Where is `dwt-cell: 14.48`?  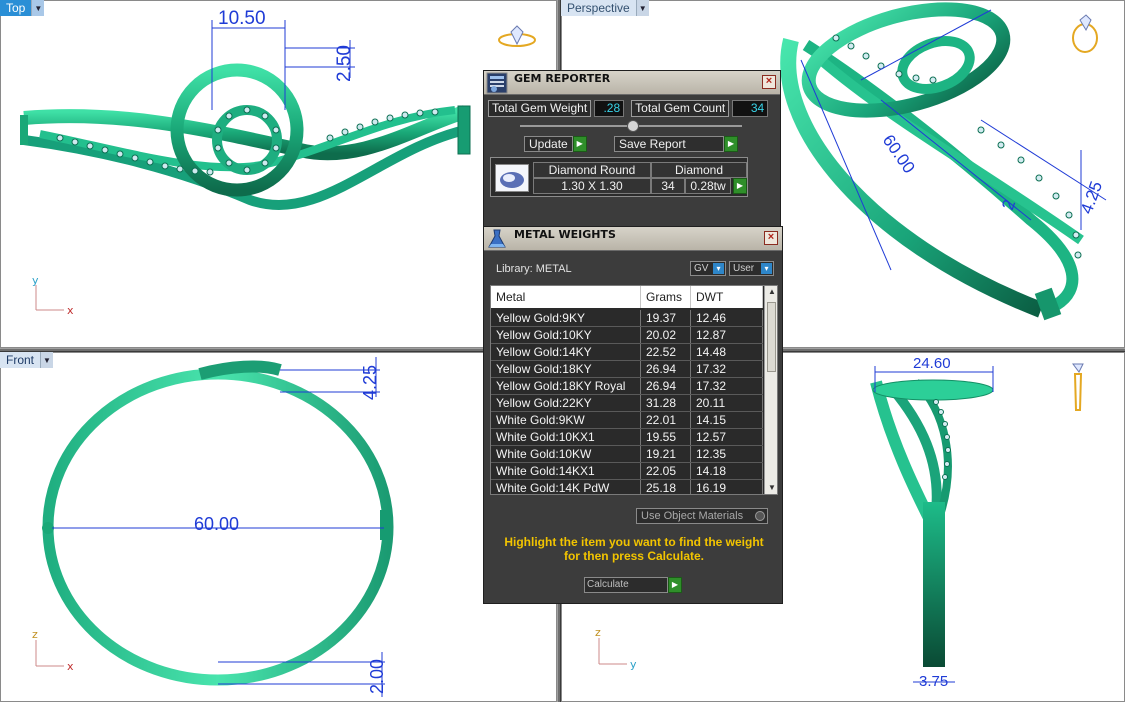 dwt-cell: 14.48 is located at coordinates (727, 352).